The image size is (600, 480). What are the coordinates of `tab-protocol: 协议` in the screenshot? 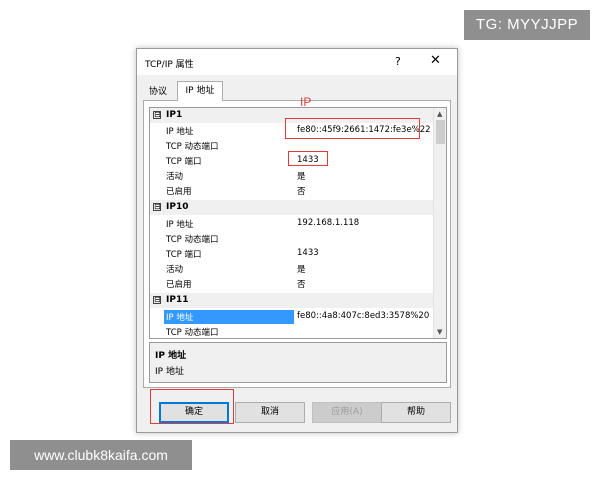 It's located at (158, 92).